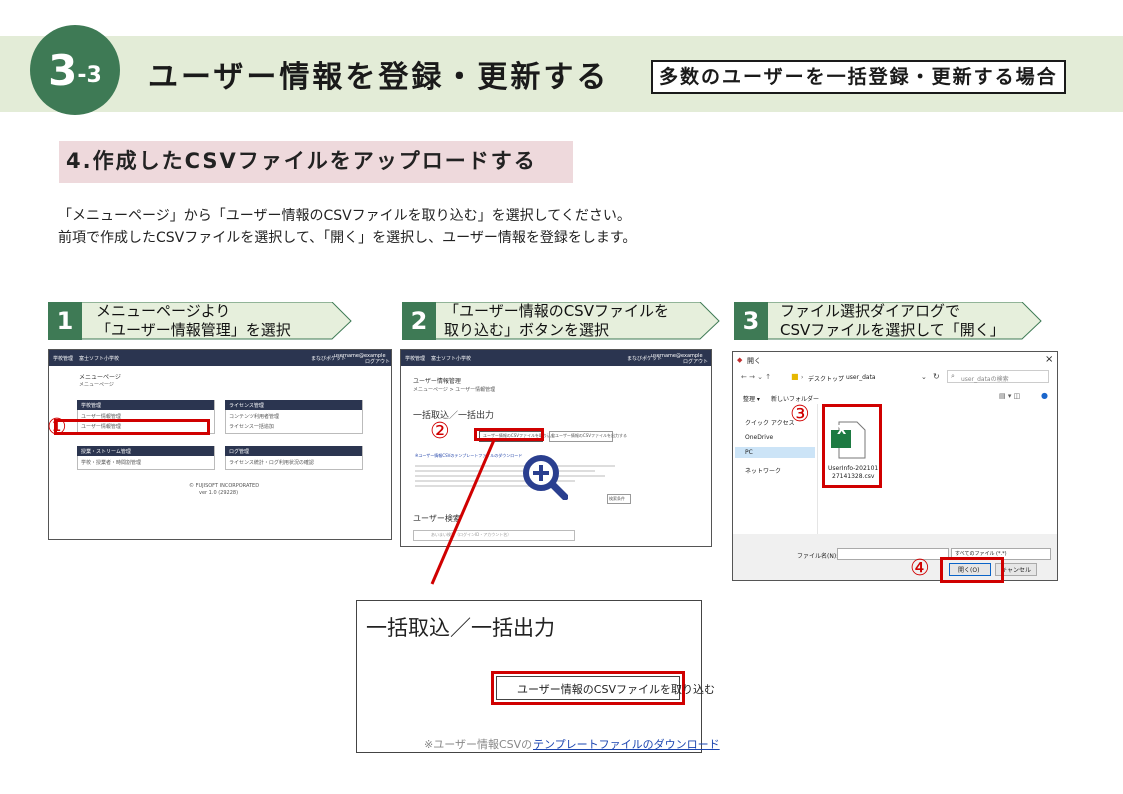  I want to click on card2-title: ライセンス管理, so click(246, 406).